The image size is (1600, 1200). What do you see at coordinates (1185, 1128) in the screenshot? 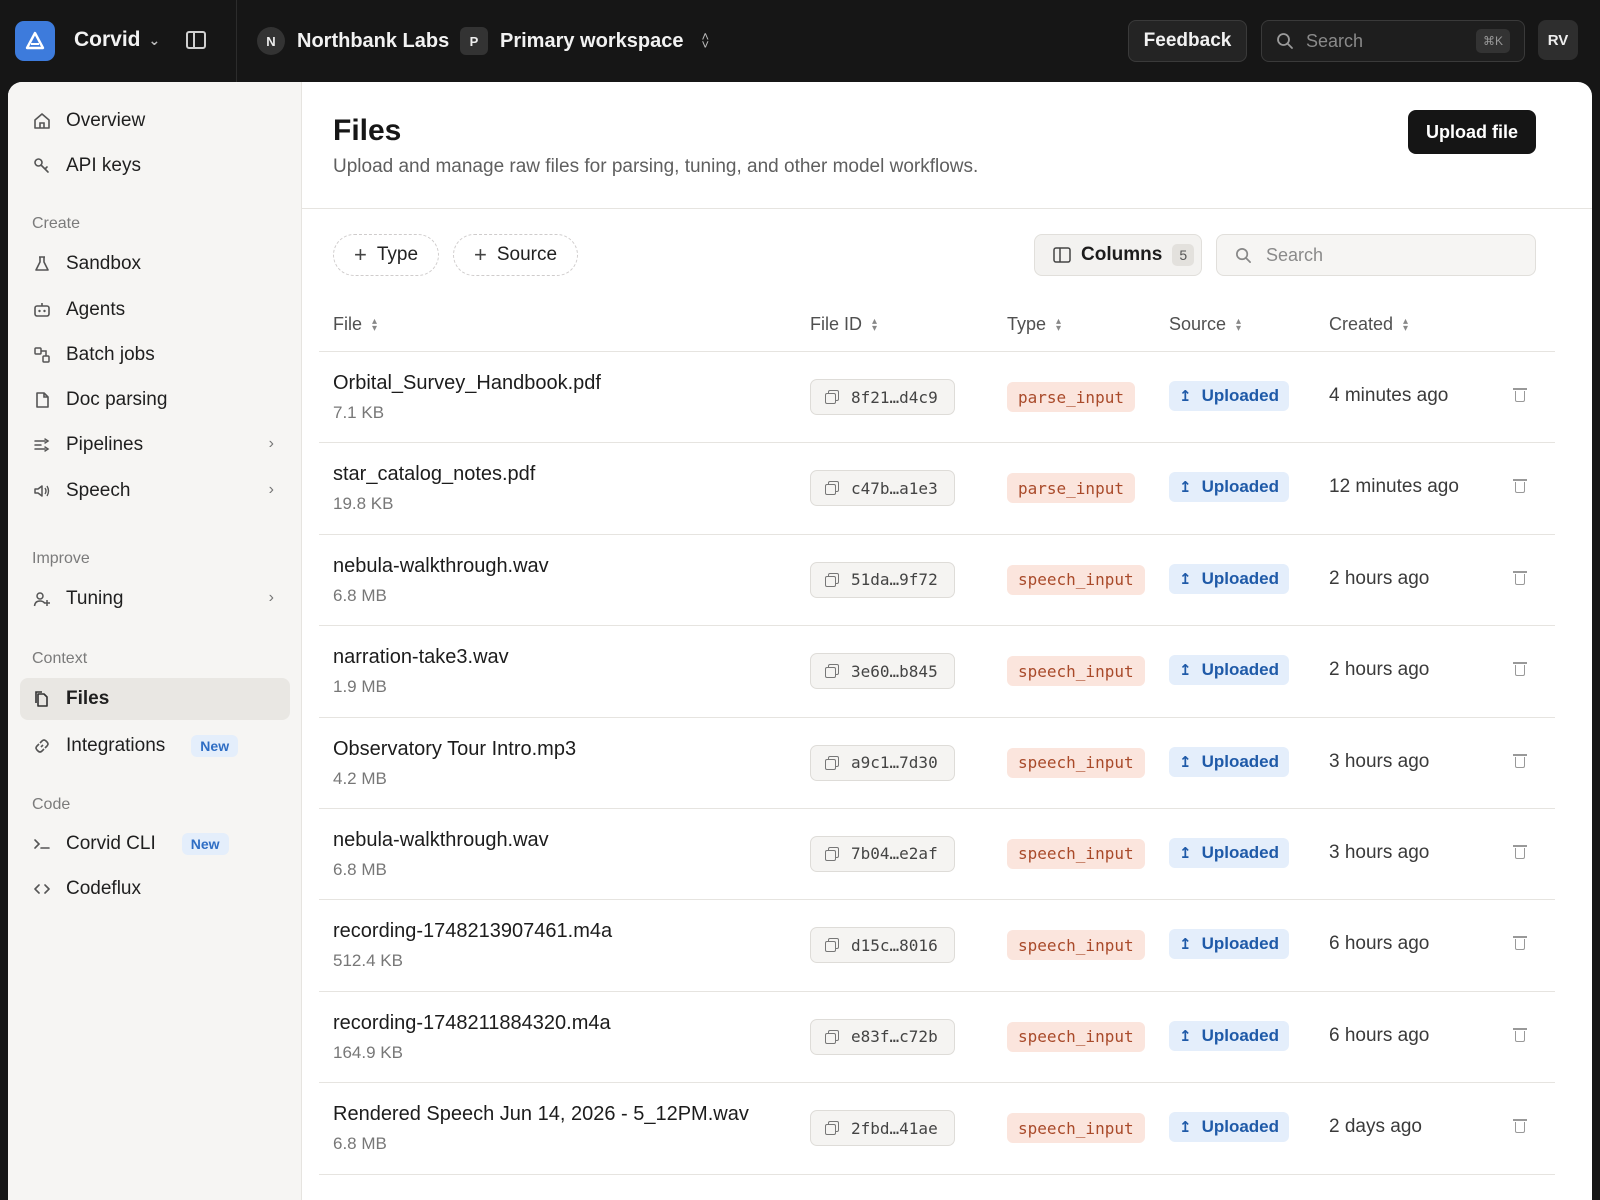
I see `upload-arrow-icon: ↥` at bounding box center [1185, 1128].